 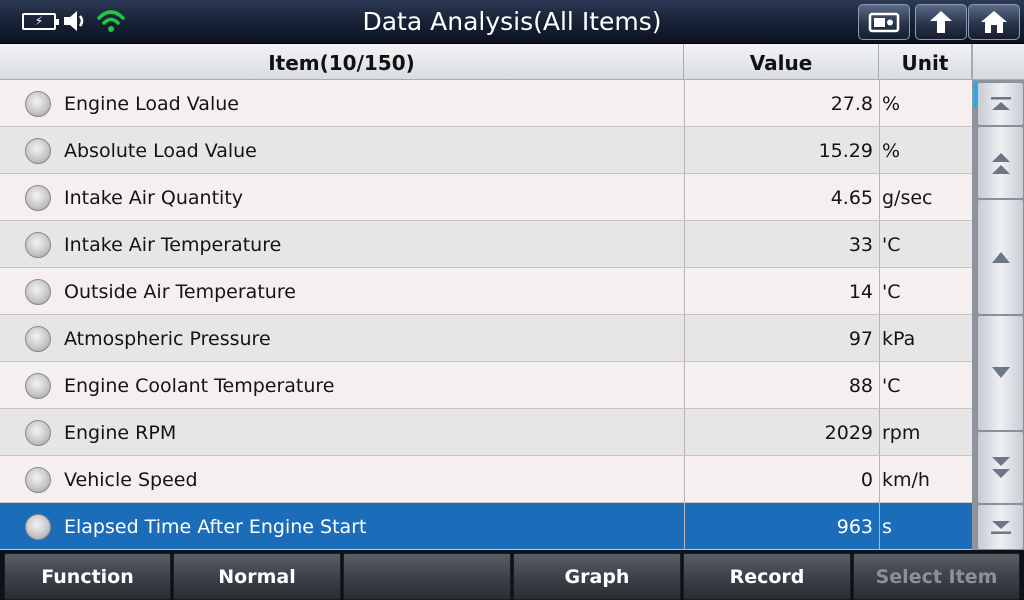 I want to click on table-header: Item(10/150) Value Unit, so click(x=486, y=62).